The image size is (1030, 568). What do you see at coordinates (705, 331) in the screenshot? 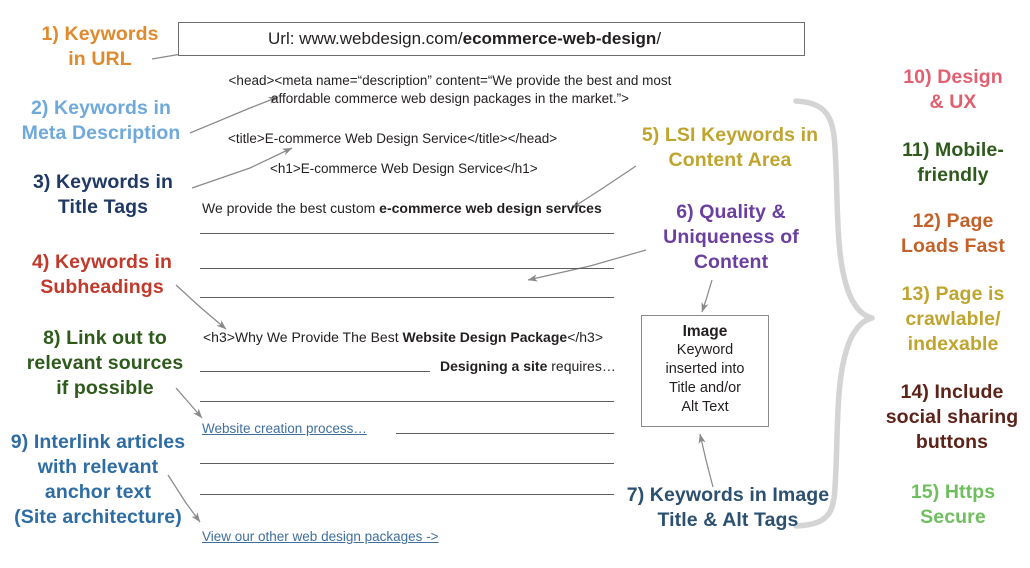
I see `image-box-title: Image` at bounding box center [705, 331].